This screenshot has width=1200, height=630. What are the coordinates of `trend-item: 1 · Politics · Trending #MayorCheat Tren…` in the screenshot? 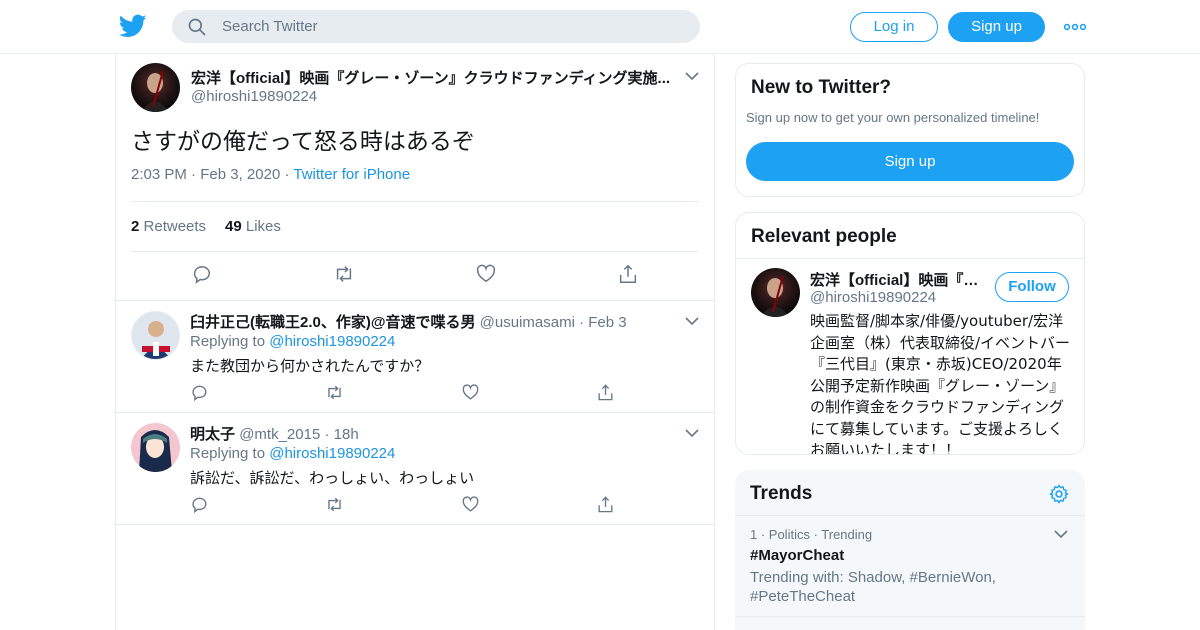 It's located at (910, 566).